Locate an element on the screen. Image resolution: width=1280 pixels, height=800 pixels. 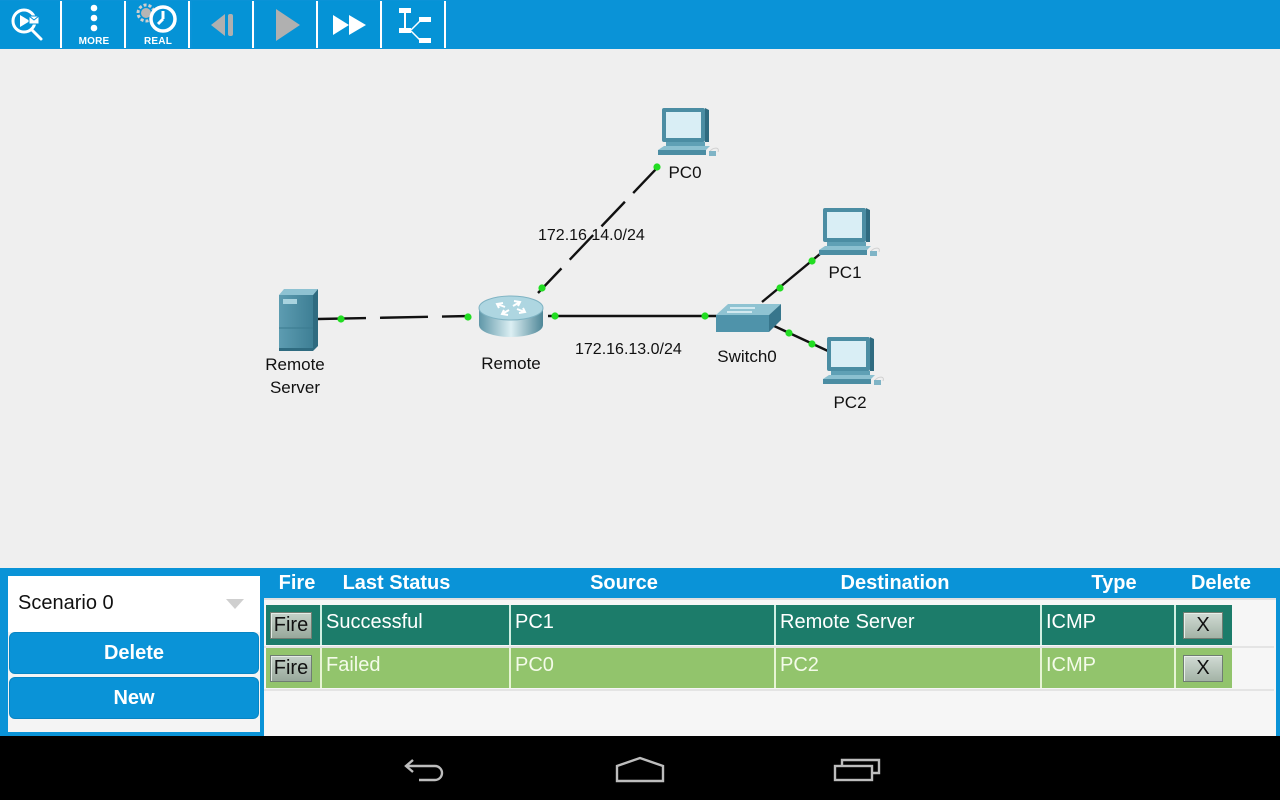
header-last-status: Last Status is located at coordinates (396, 583).